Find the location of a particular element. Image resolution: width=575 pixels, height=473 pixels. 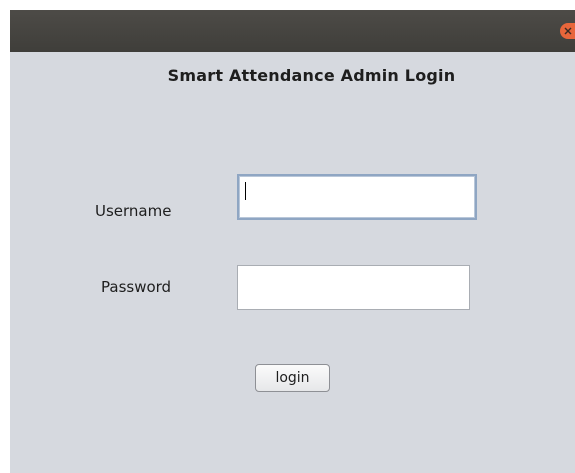

password-label: Password is located at coordinates (136, 287).